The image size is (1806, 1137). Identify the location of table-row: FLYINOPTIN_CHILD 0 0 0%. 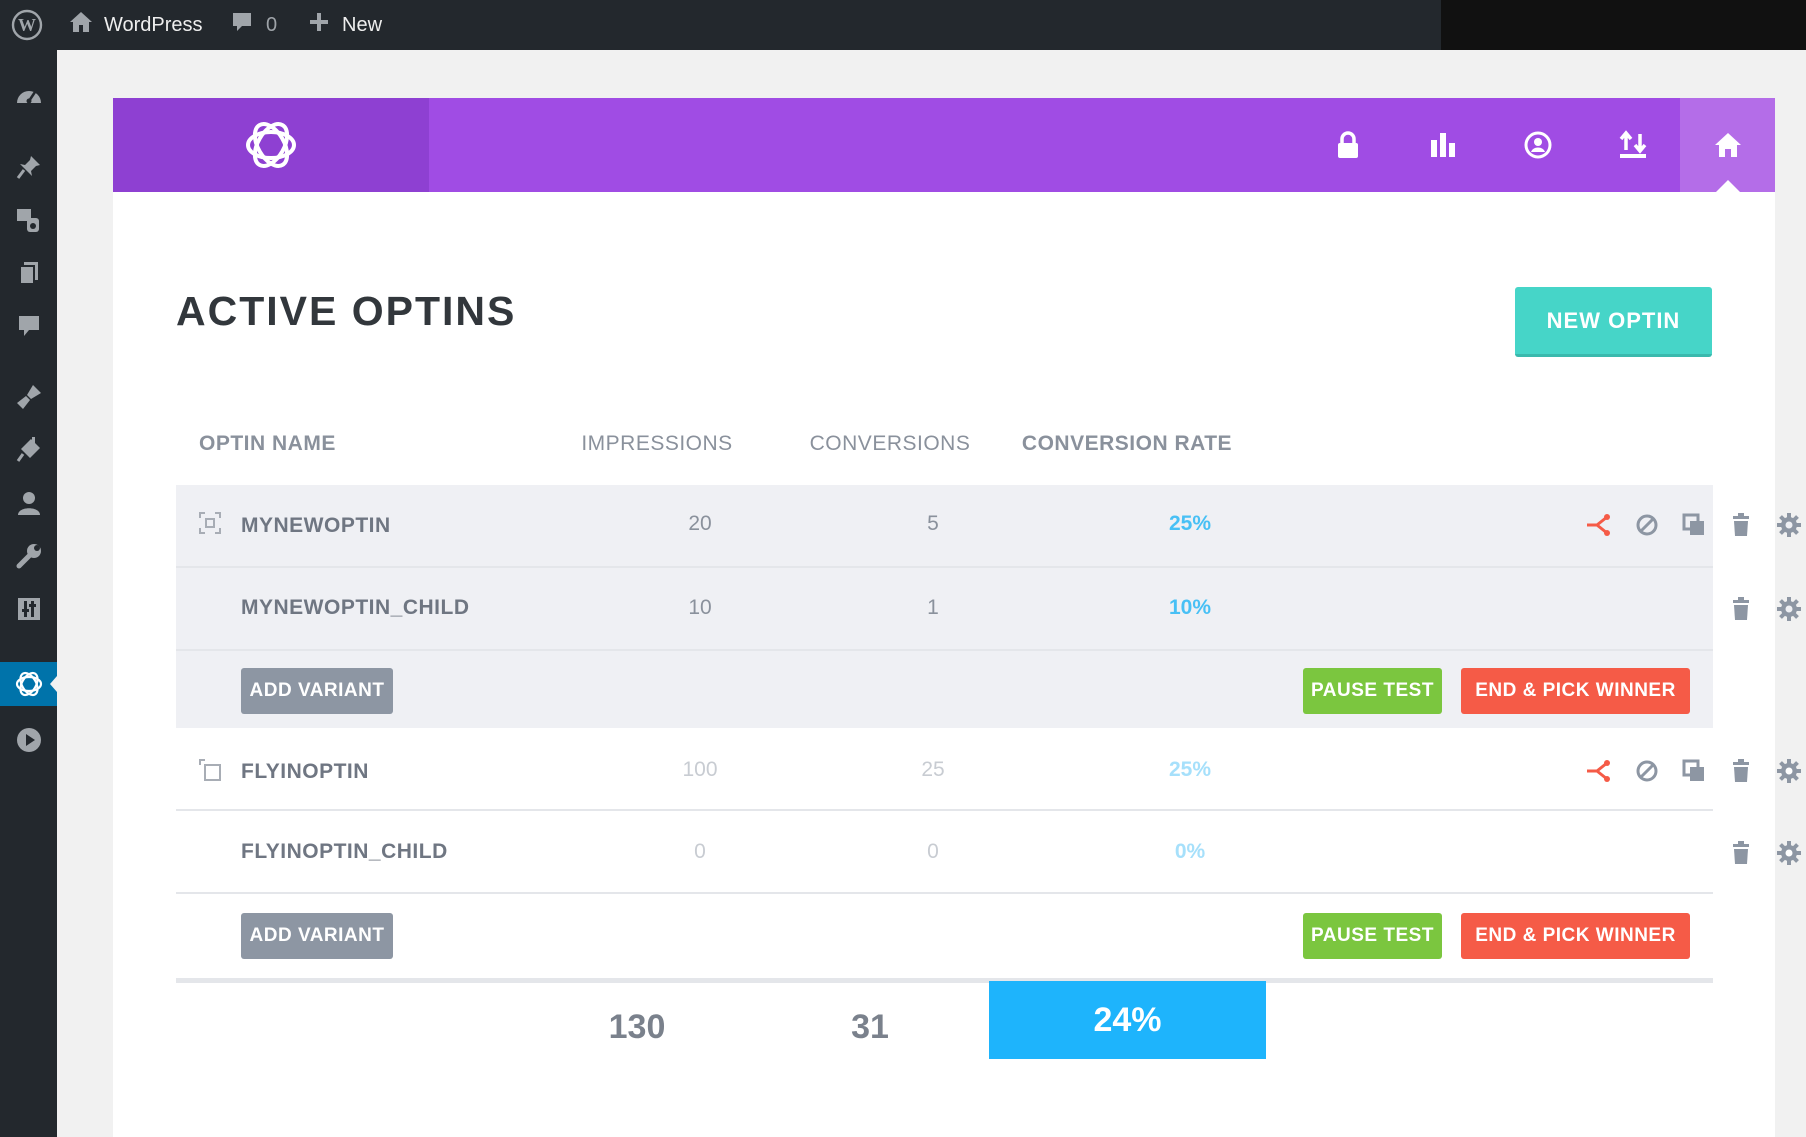
(988, 852).